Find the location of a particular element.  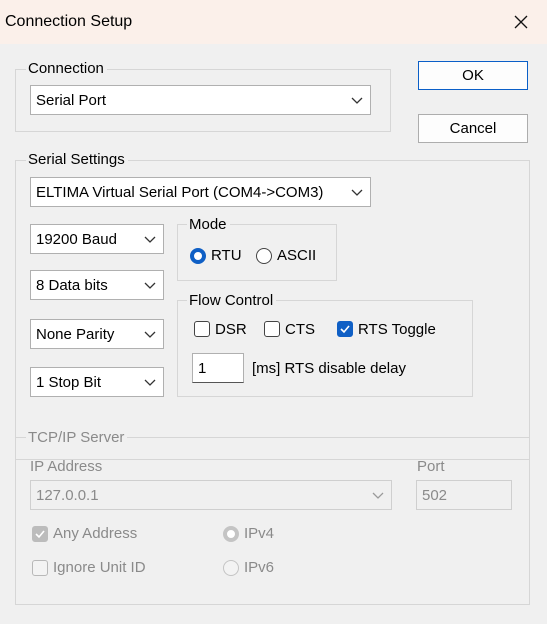

title-bar: Connection Setup is located at coordinates (273, 22).